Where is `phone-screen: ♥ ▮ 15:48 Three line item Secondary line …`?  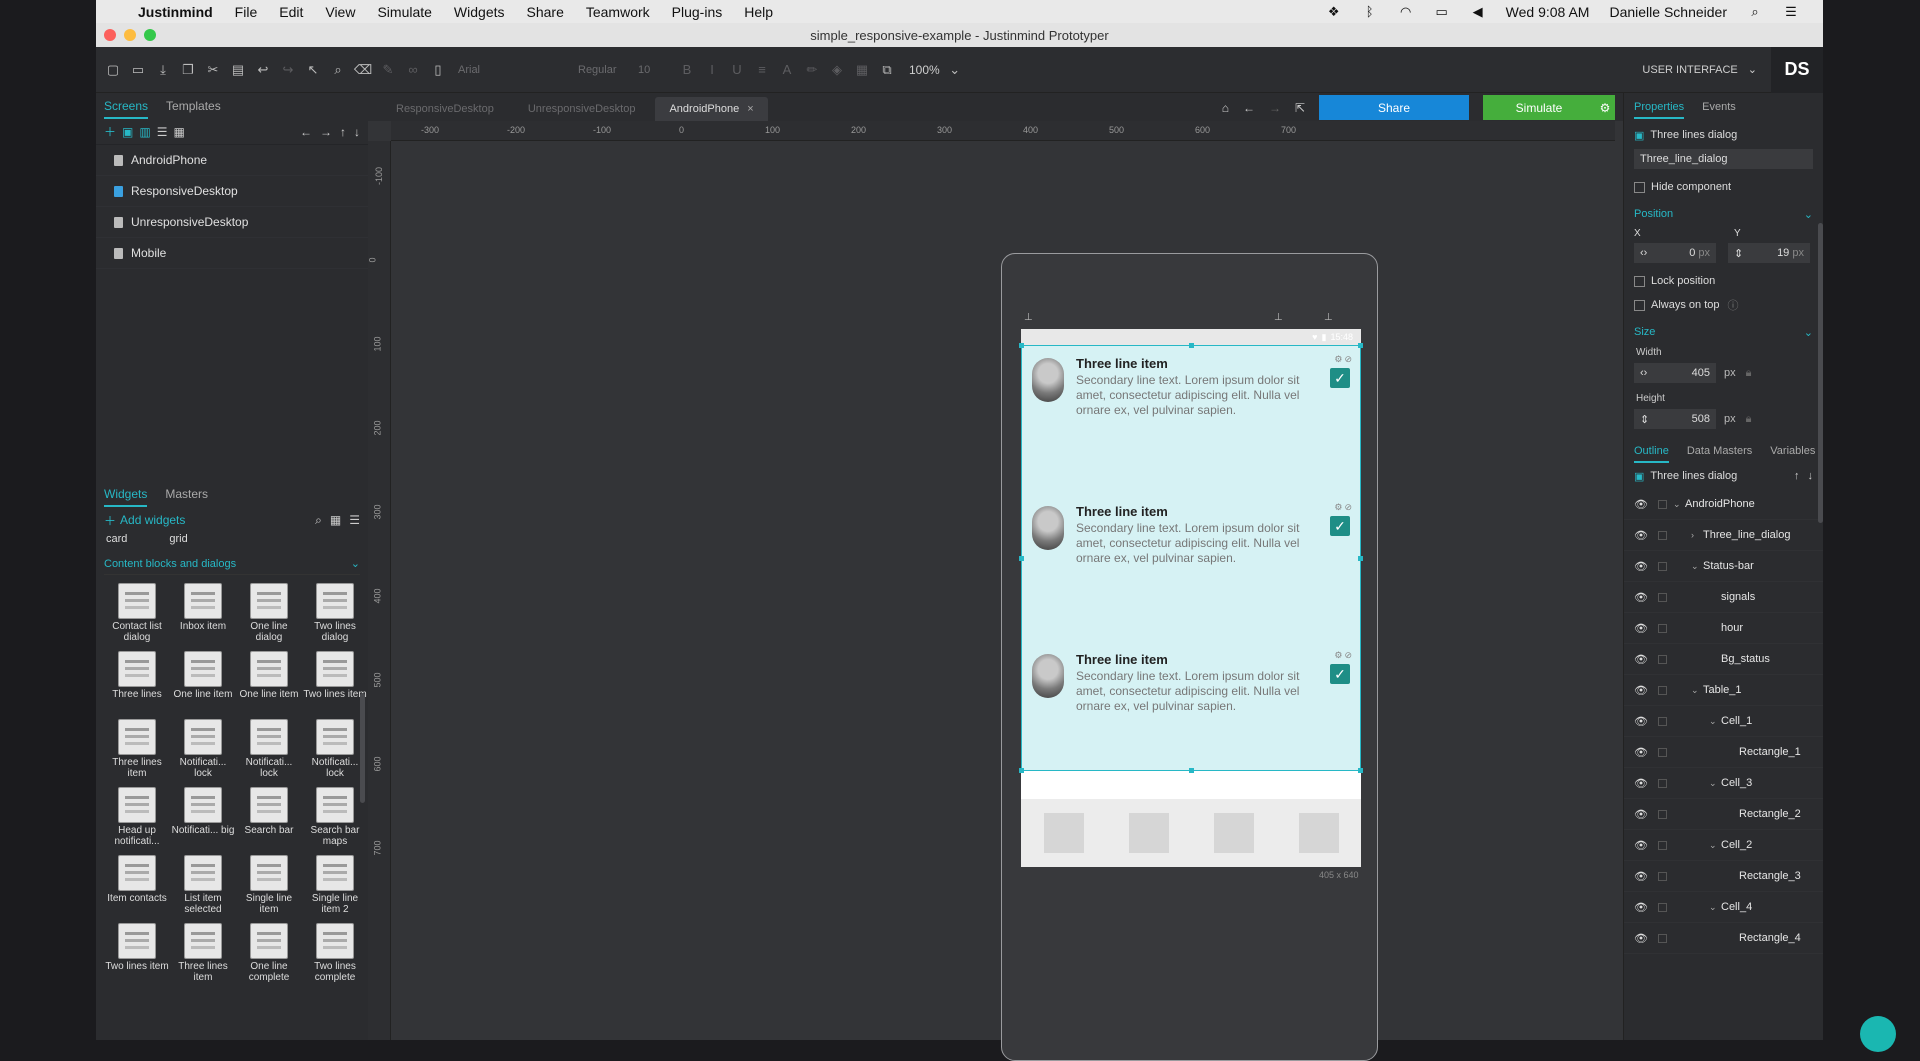 phone-screen: ♥ ▮ 15:48 Three line item Secondary line … is located at coordinates (1191, 598).